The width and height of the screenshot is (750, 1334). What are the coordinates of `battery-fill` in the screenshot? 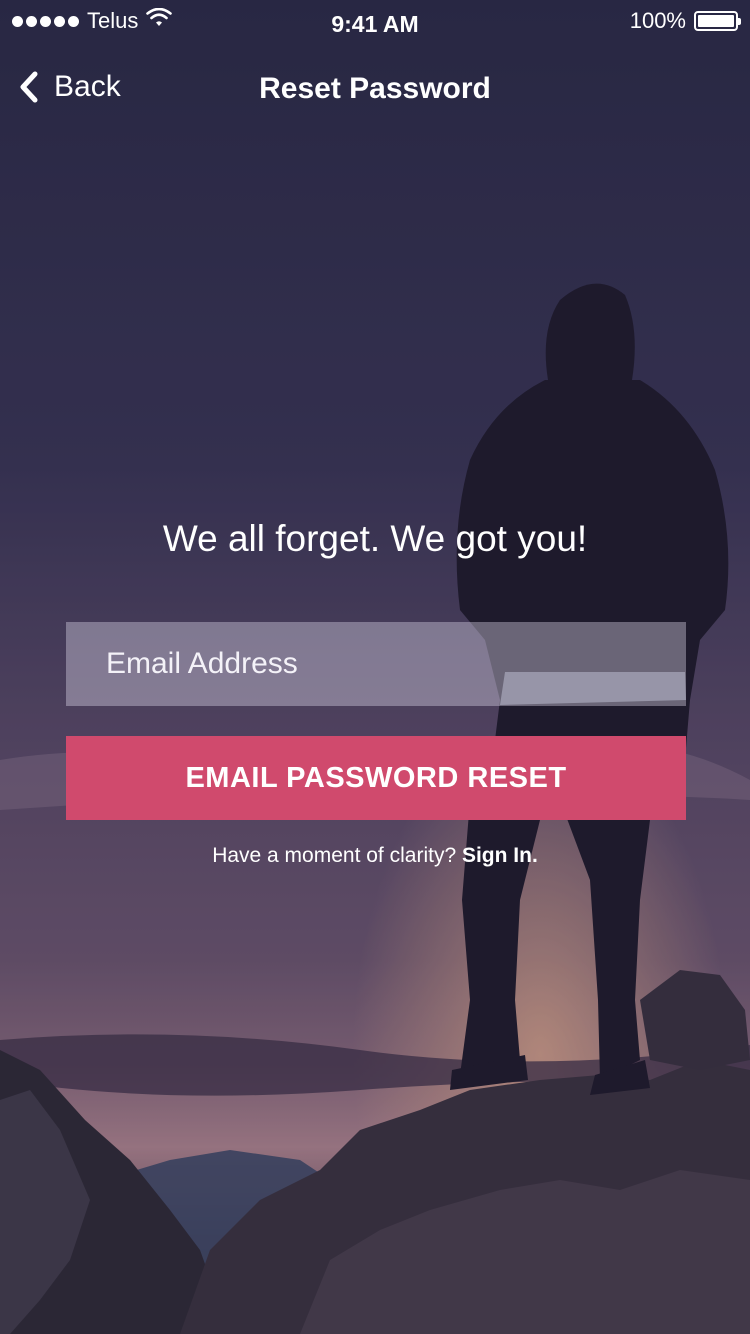 It's located at (716, 21).